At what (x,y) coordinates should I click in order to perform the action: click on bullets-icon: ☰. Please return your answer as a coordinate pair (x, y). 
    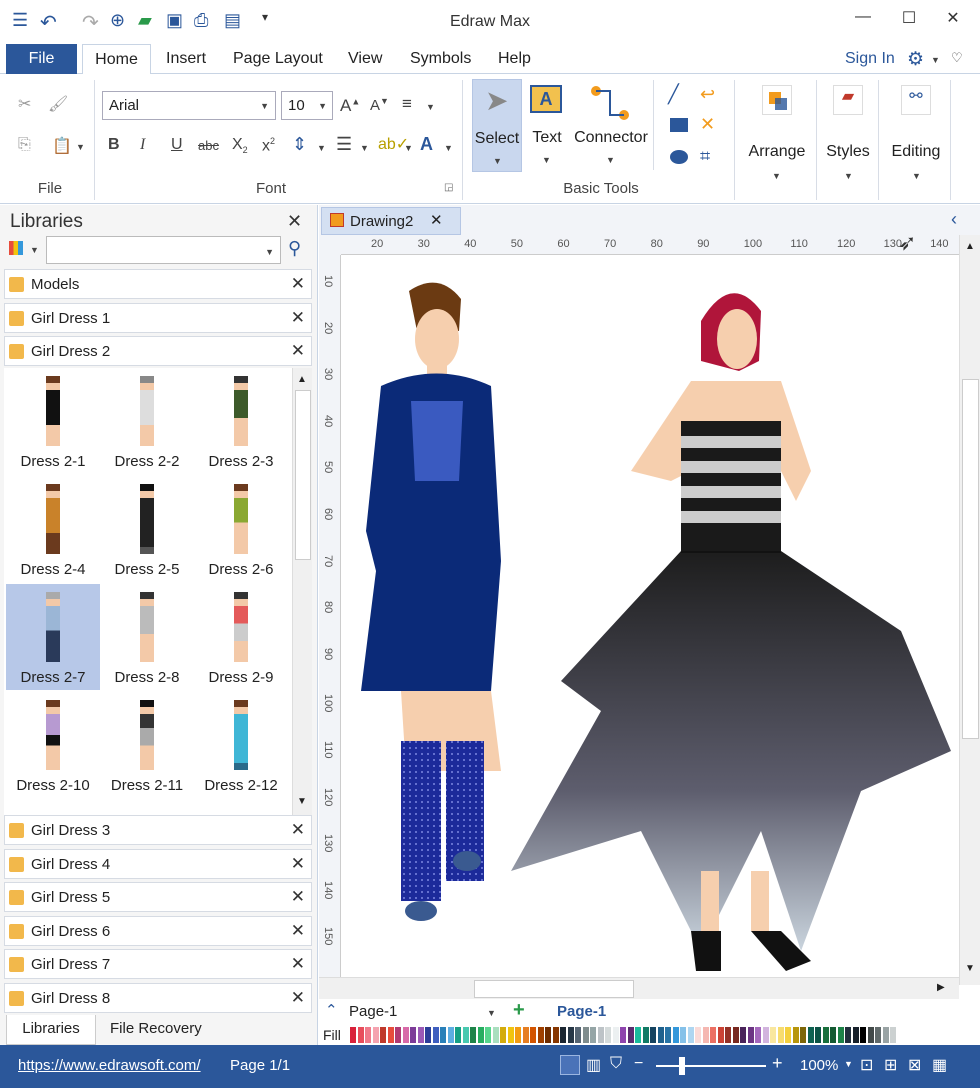
    Looking at the image, I should click on (344, 144).